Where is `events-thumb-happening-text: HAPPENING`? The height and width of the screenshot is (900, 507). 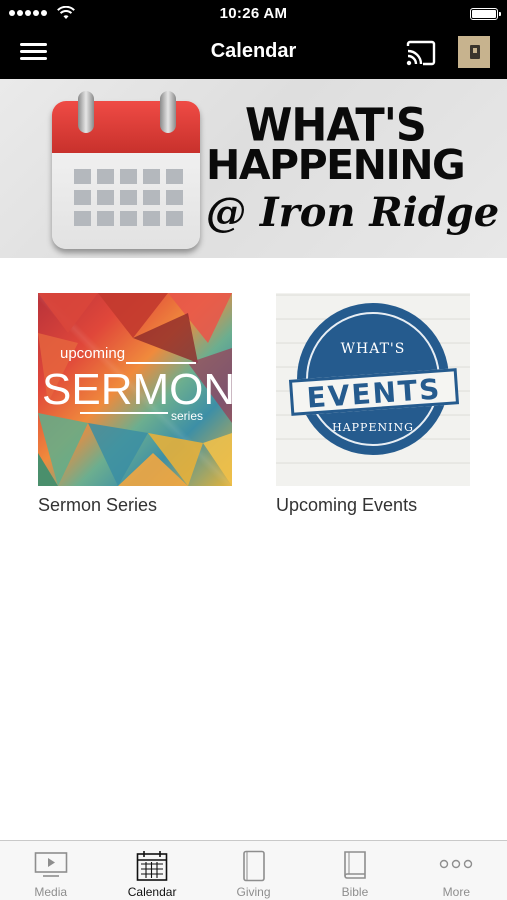
events-thumb-happening-text: HAPPENING is located at coordinates (373, 427).